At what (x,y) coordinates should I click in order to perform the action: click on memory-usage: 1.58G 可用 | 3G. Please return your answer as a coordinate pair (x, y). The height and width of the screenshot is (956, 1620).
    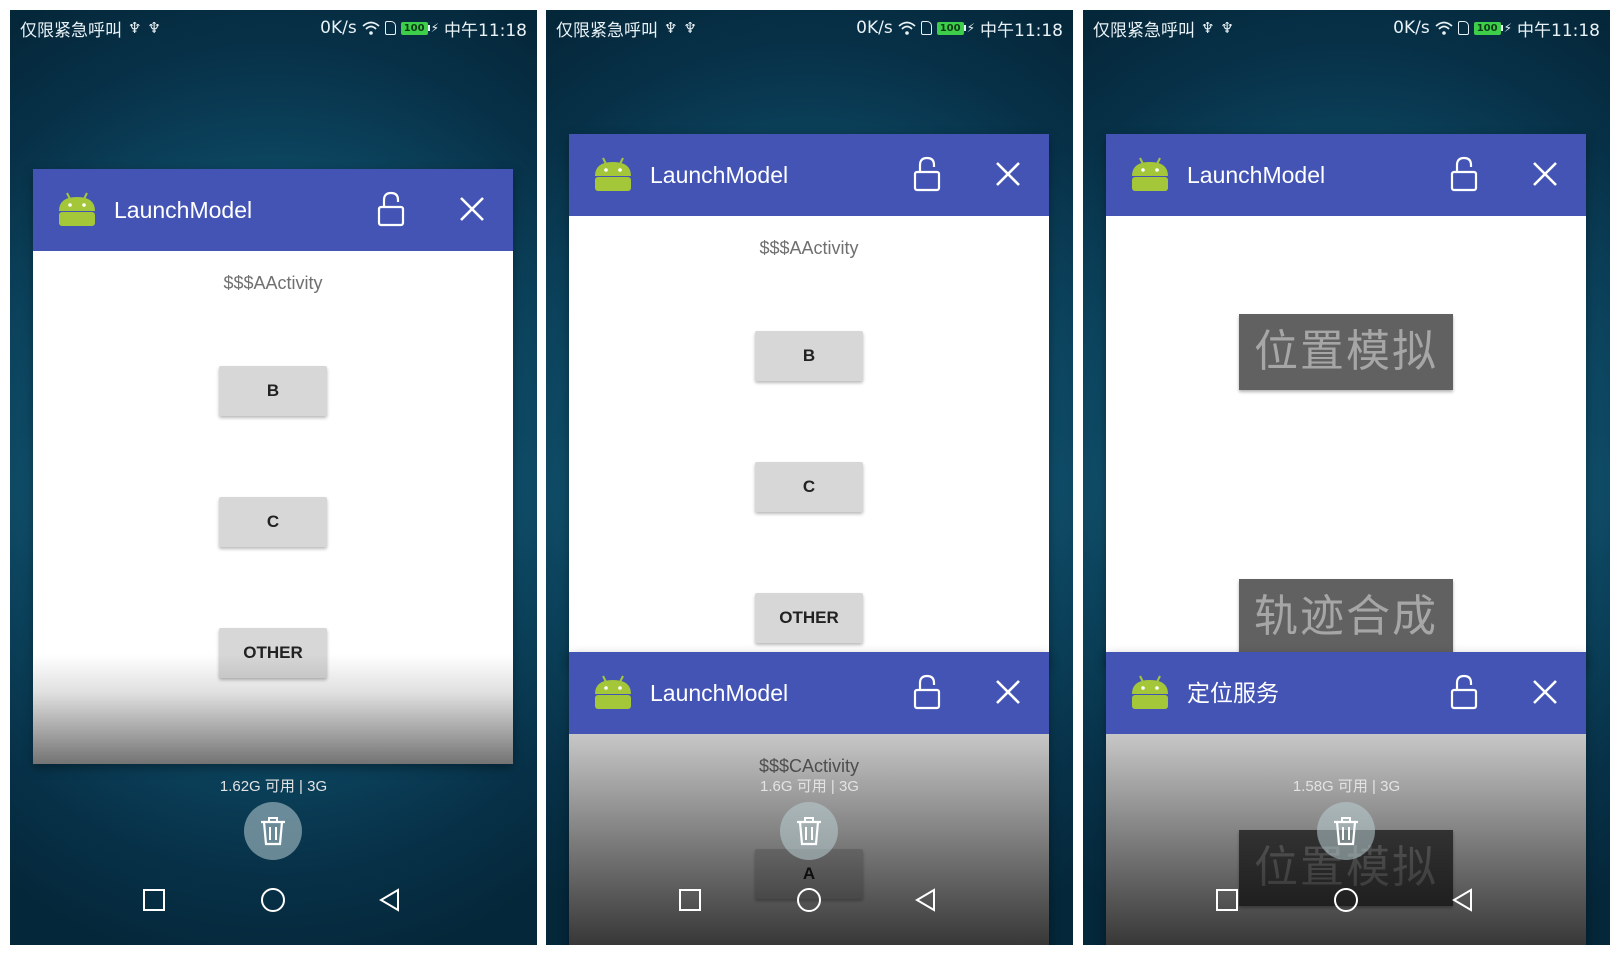
    Looking at the image, I should click on (1346, 786).